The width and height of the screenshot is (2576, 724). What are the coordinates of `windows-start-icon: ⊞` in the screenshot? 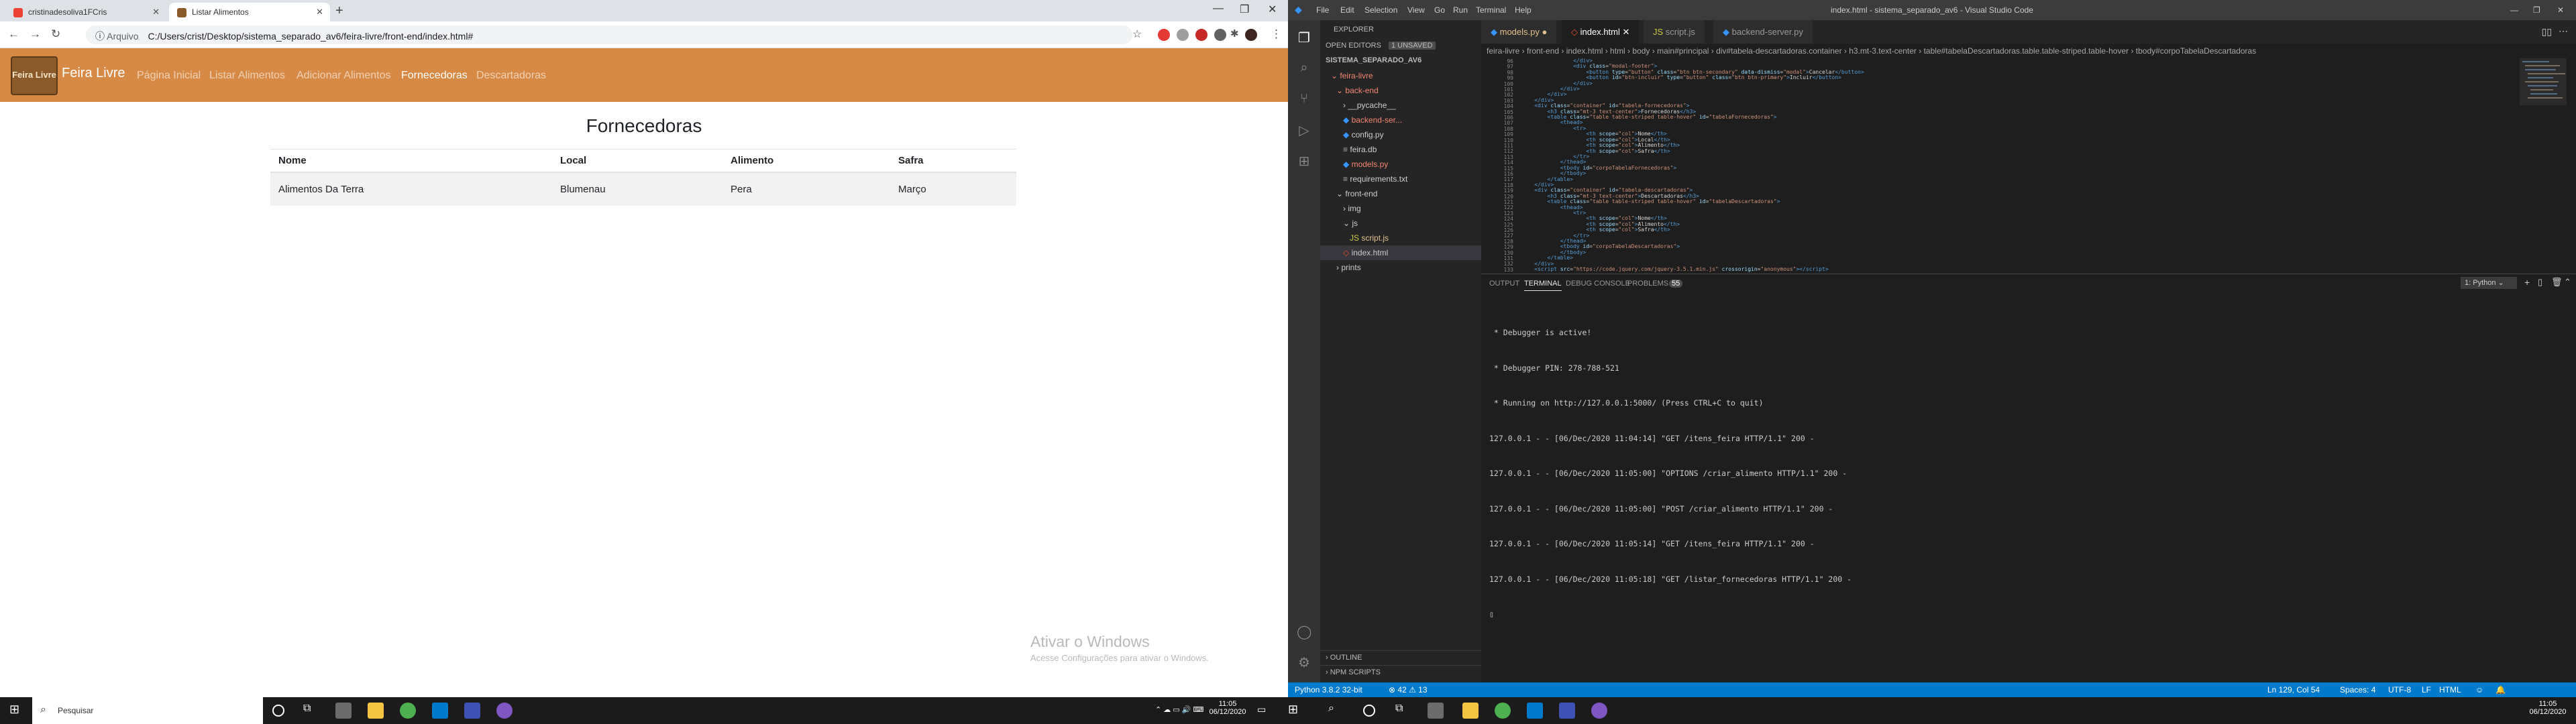 It's located at (1296, 711).